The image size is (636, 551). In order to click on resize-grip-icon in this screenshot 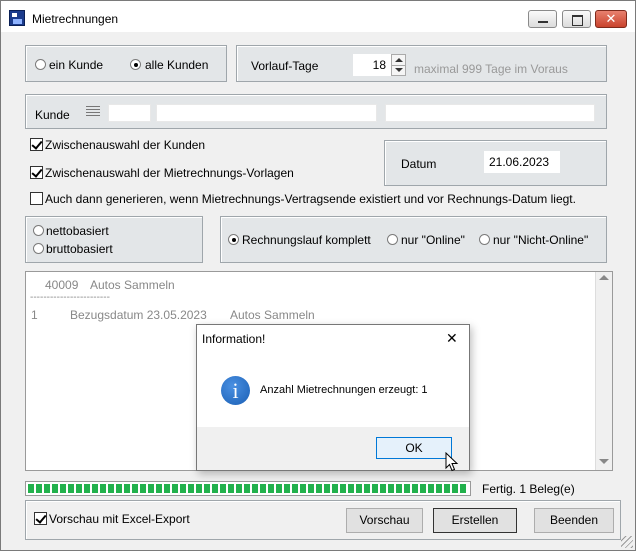, I will do `click(627, 542)`.